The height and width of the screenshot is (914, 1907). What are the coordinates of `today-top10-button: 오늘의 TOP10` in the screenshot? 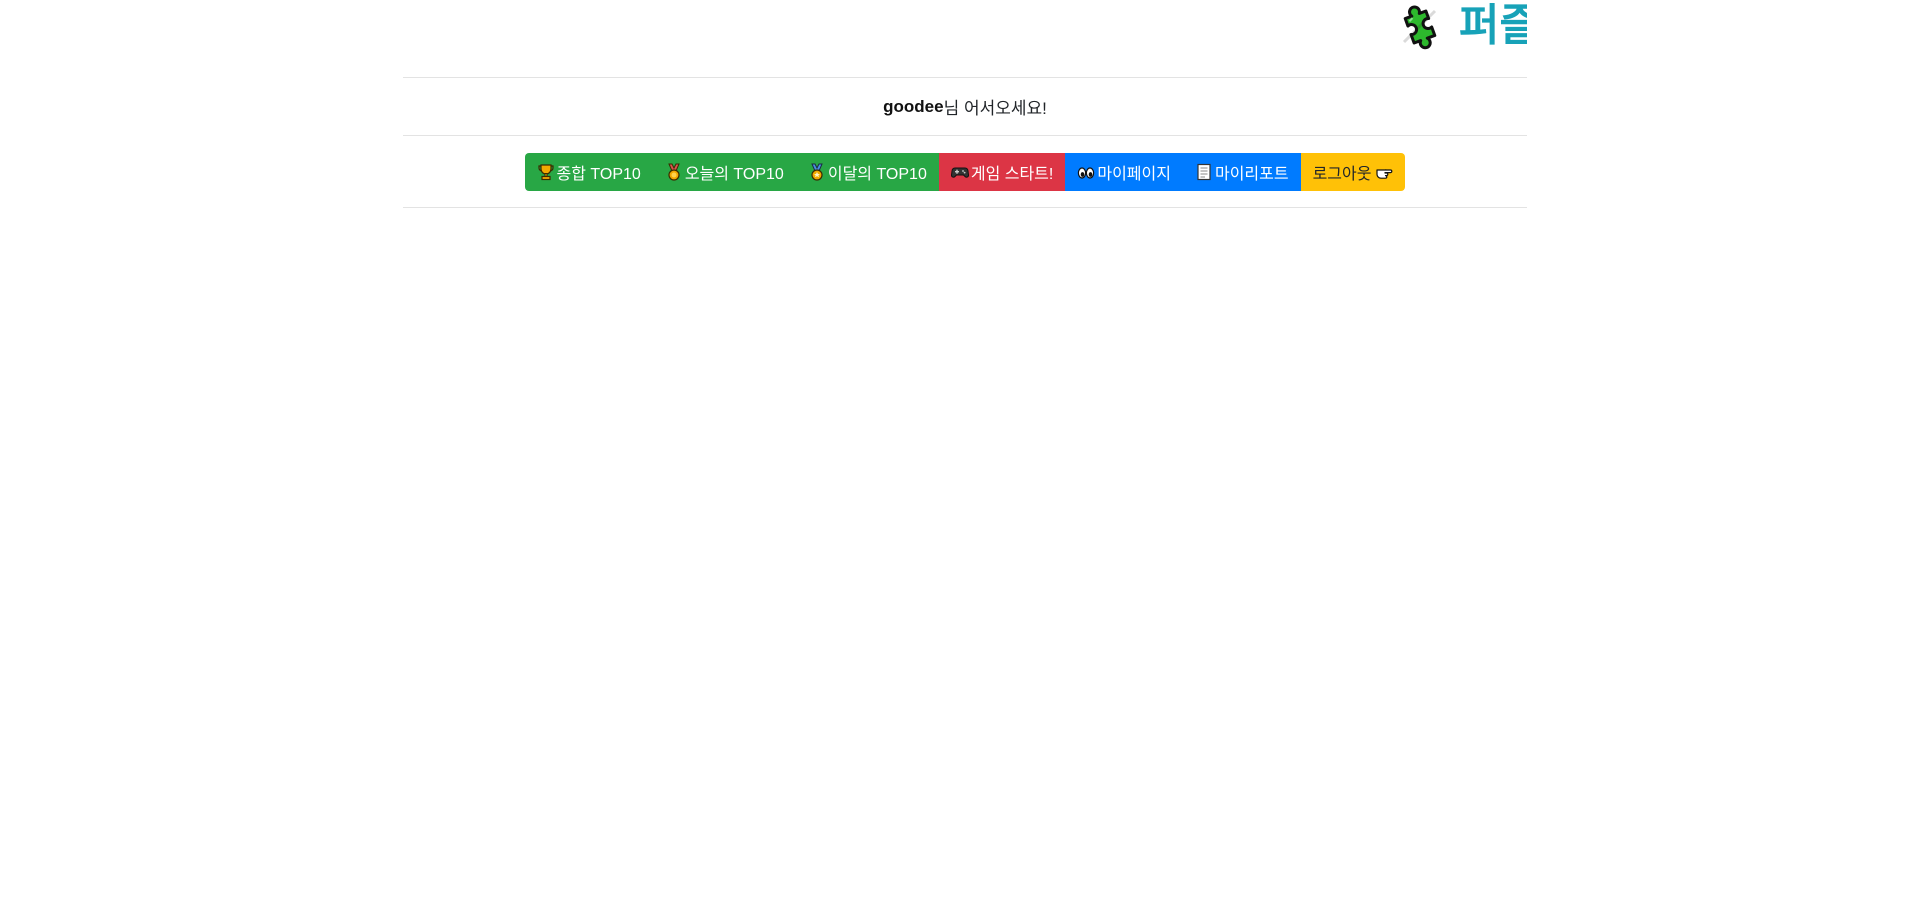 It's located at (724, 171).